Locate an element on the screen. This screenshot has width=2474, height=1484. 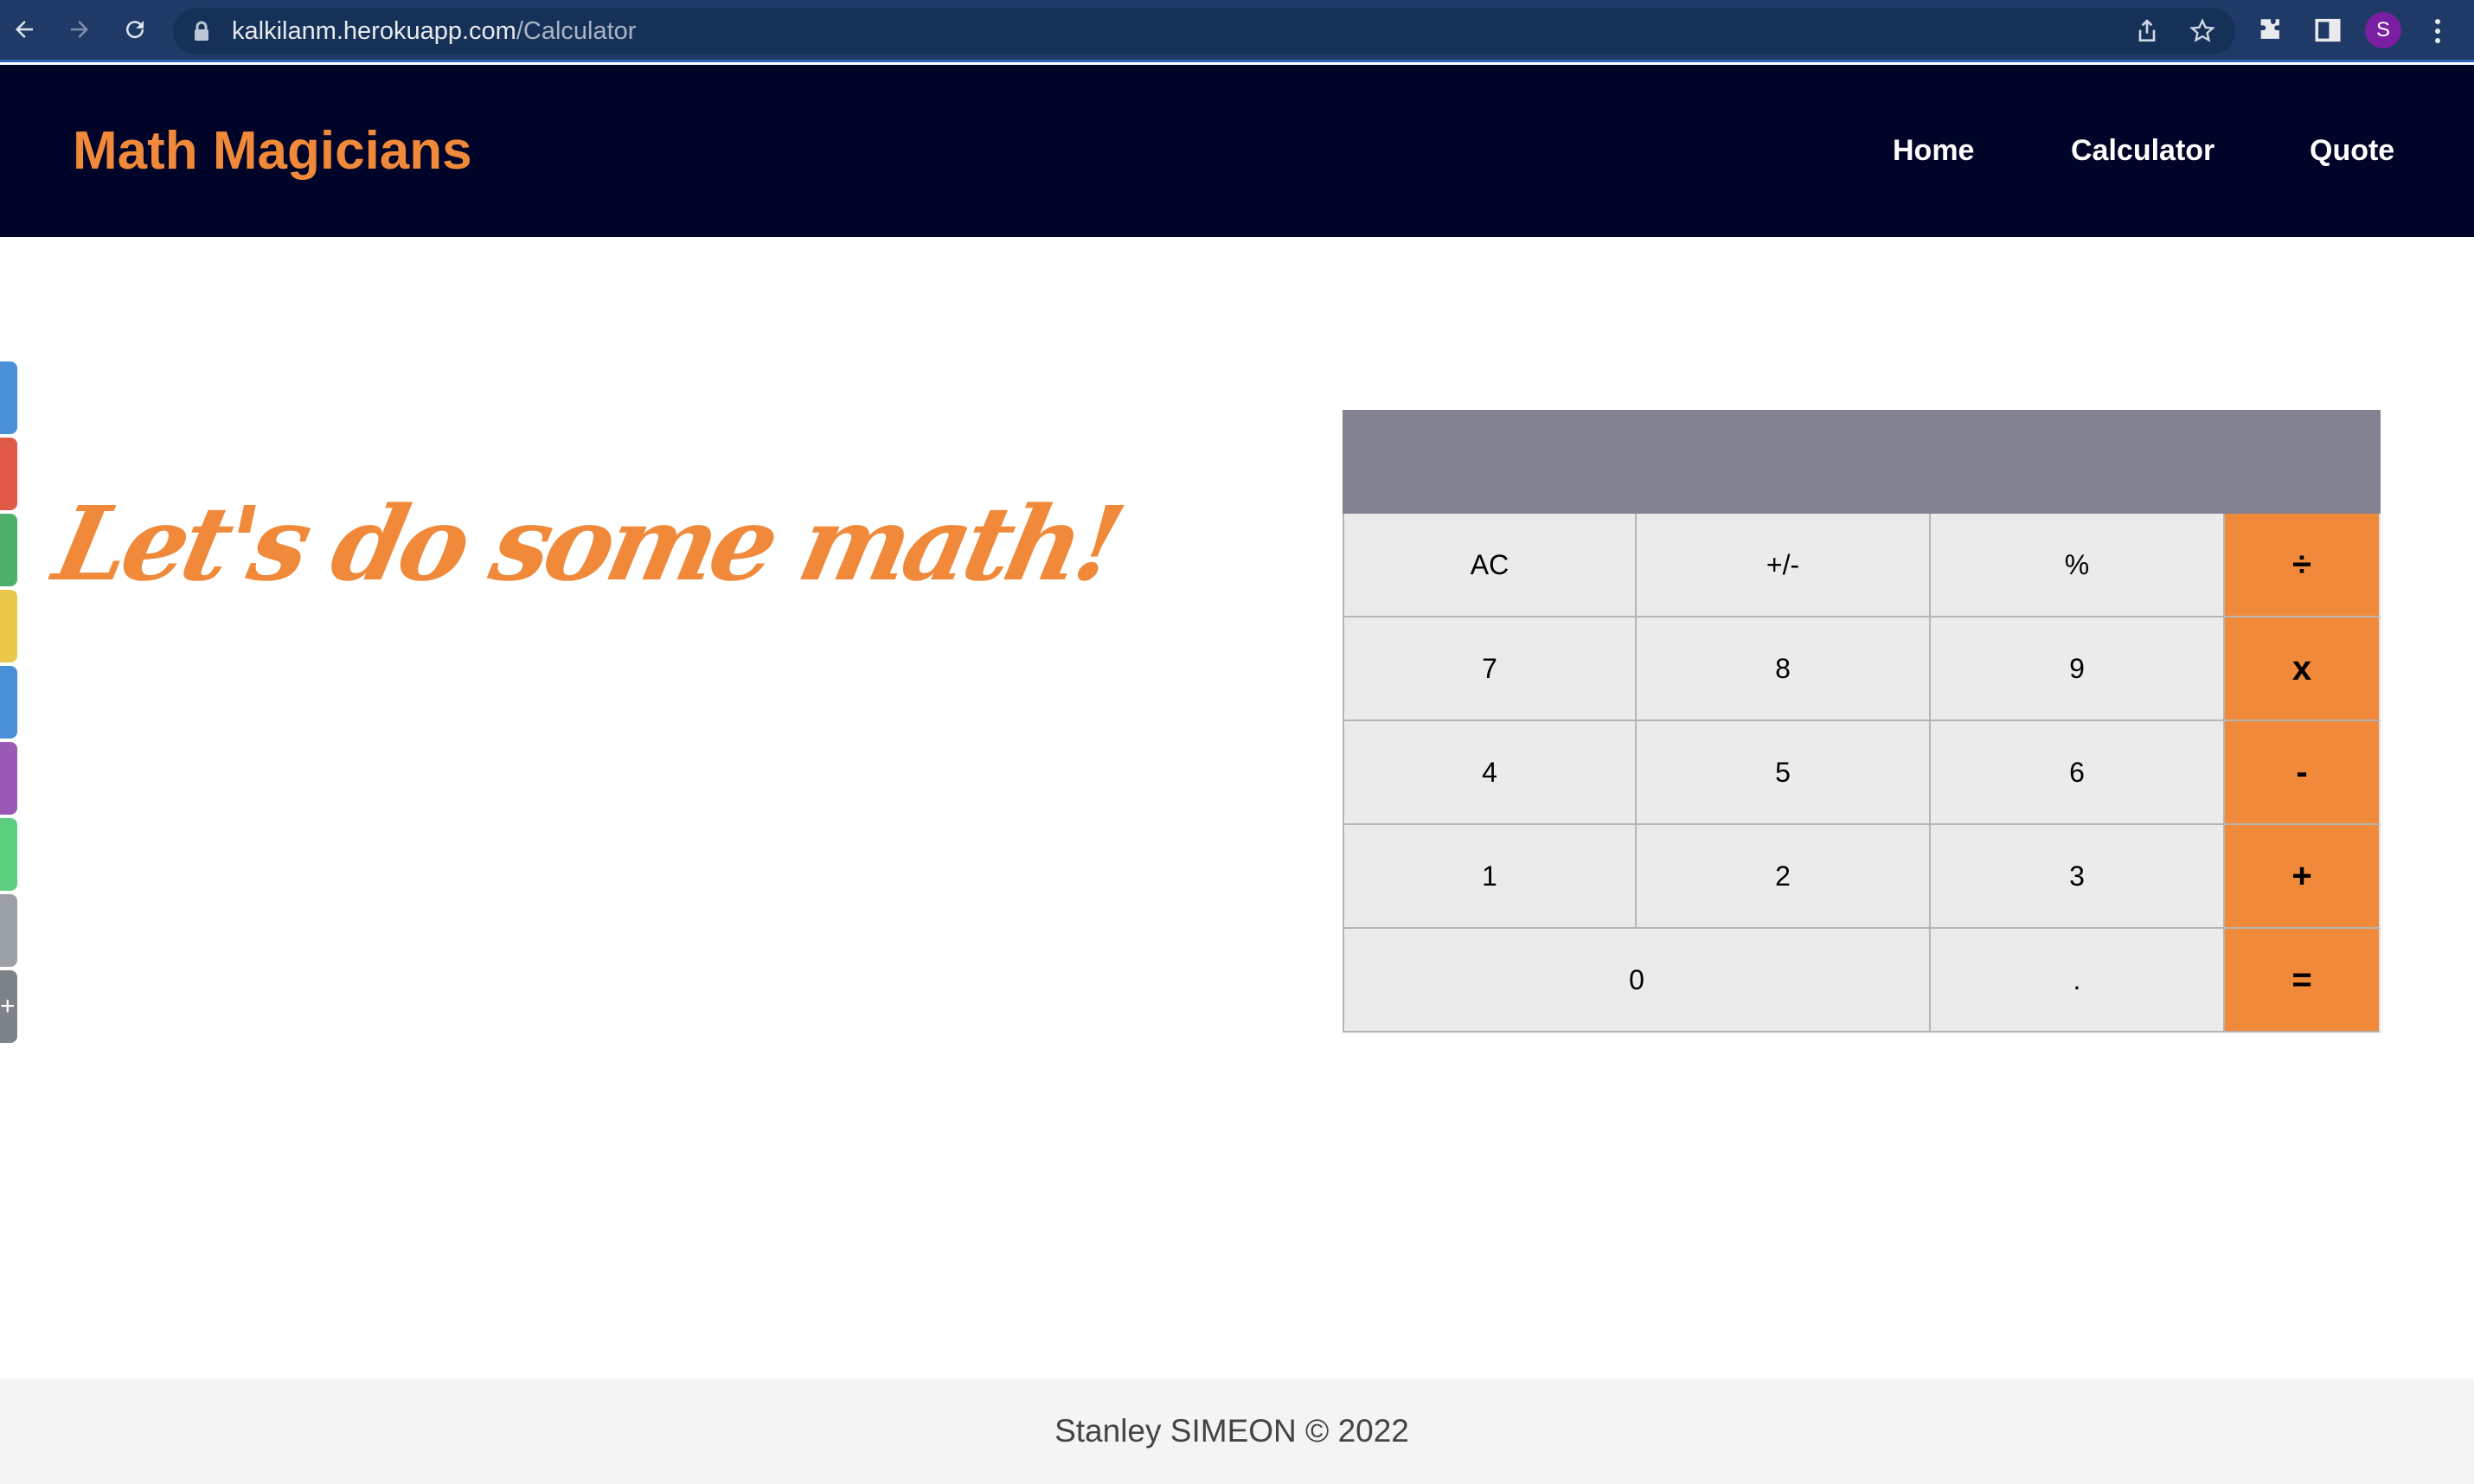
plus-icon: + is located at coordinates (8, 1006).